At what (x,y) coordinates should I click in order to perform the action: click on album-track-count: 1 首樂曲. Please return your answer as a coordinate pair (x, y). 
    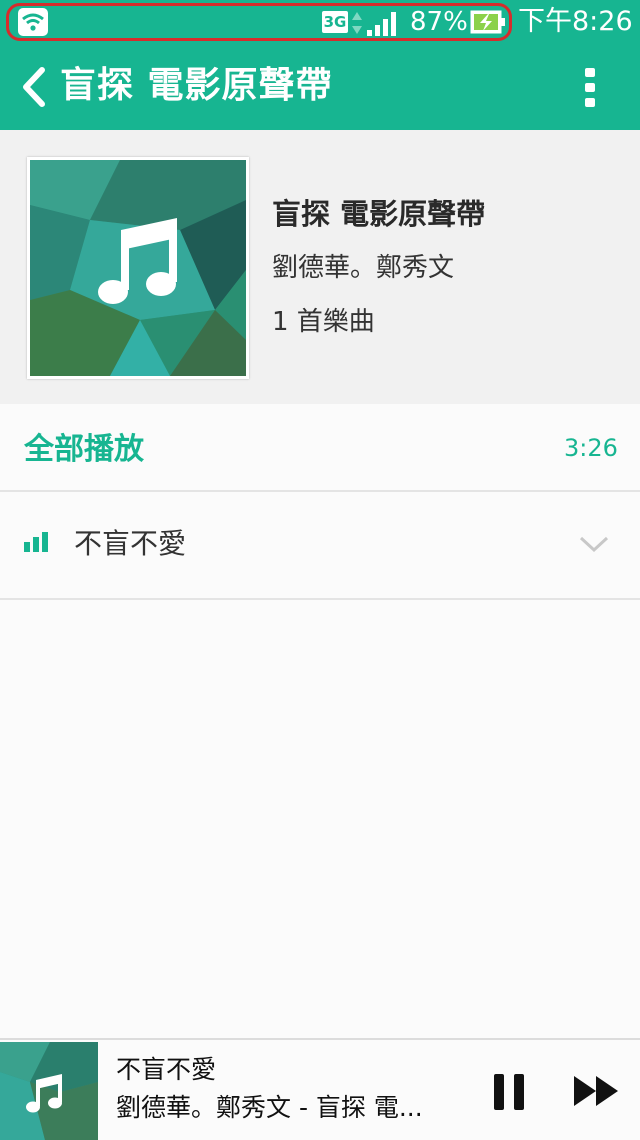
    Looking at the image, I should click on (323, 322).